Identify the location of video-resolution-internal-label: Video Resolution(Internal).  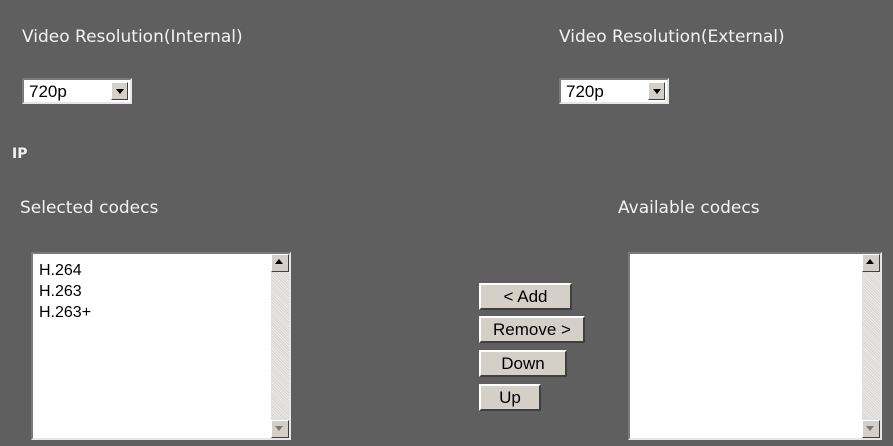
(132, 37).